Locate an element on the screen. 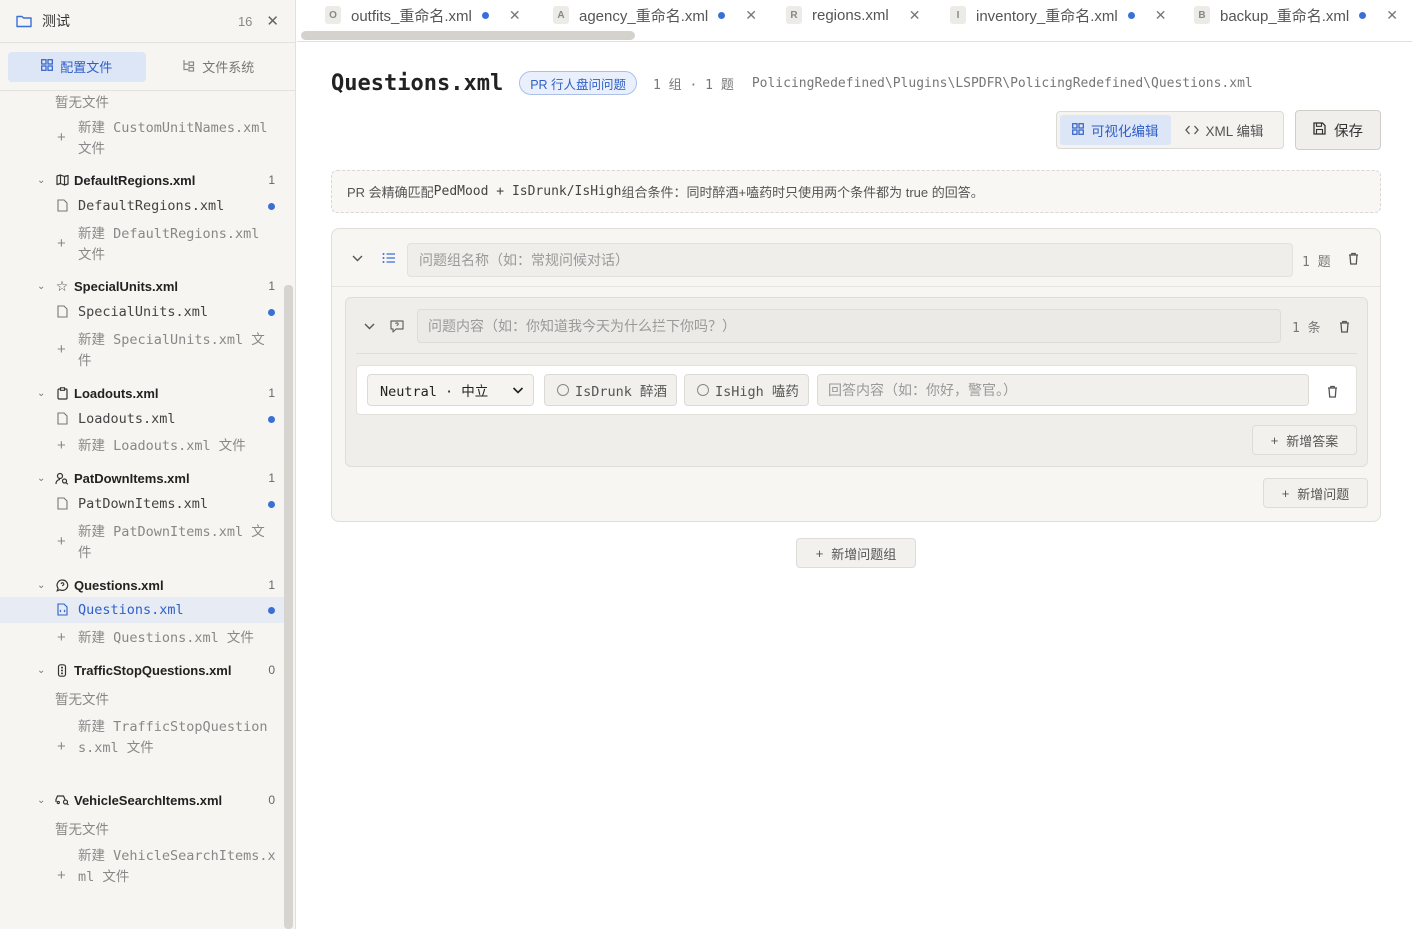 The height and width of the screenshot is (929, 1412). group-name-input: 问题组名称（如：常规问候对话） is located at coordinates (850, 260).